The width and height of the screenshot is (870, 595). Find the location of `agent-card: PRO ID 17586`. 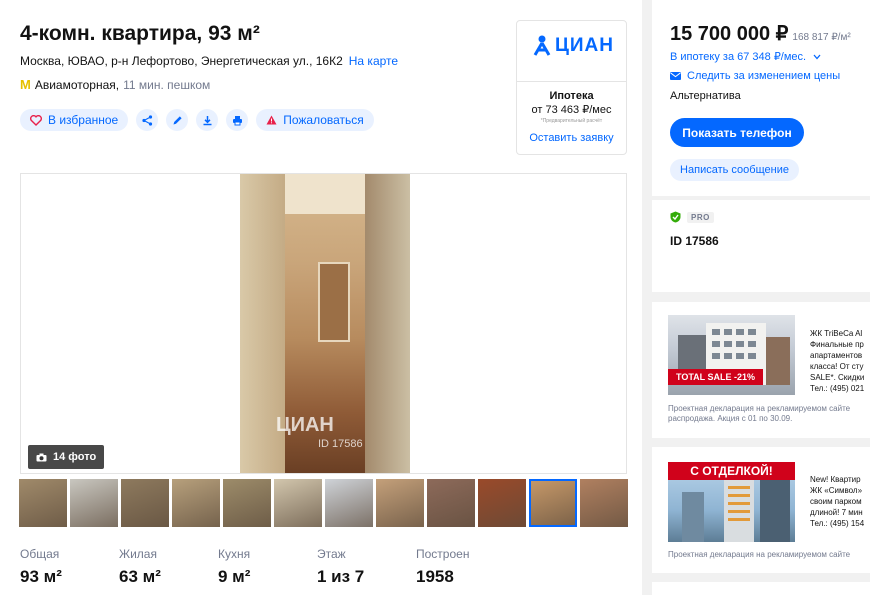

agent-card: PRO ID 17586 is located at coordinates (761, 246).